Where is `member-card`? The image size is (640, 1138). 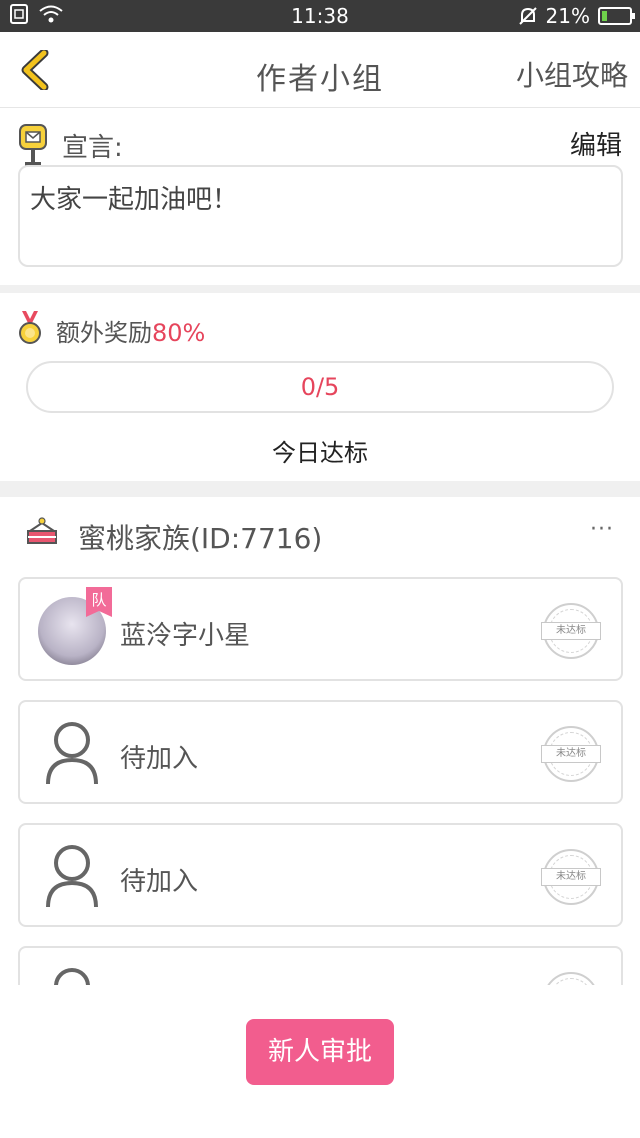
member-card is located at coordinates (320, 965).